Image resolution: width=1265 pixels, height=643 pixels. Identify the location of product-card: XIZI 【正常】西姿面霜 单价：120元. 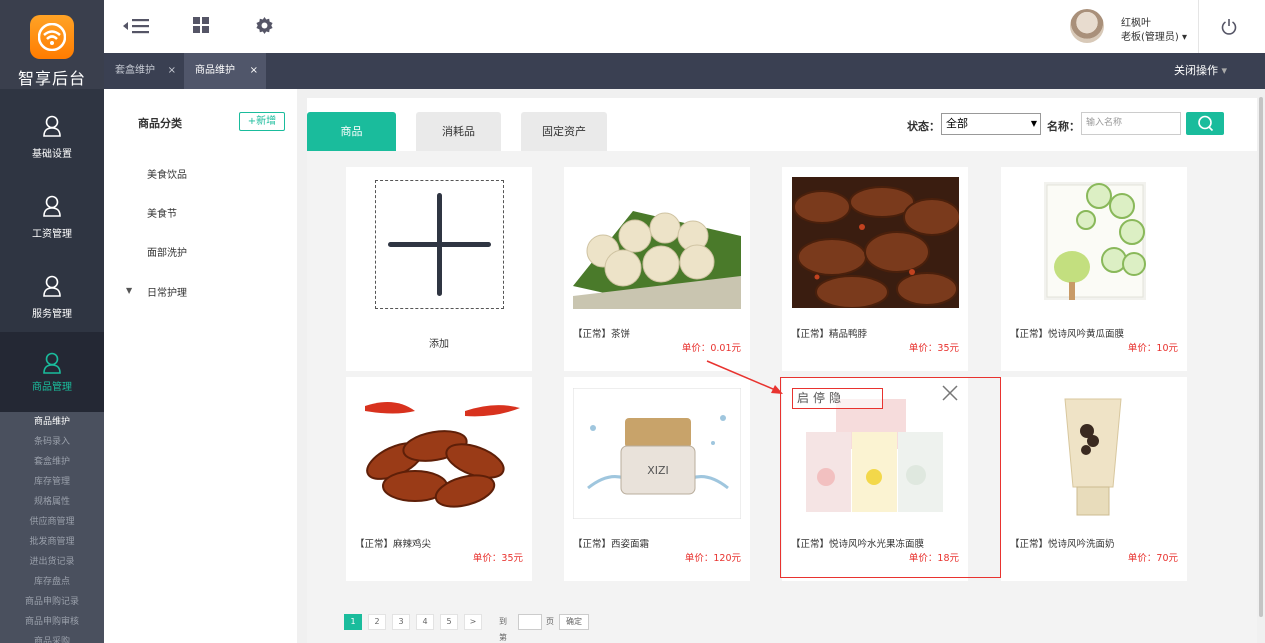
(657, 479).